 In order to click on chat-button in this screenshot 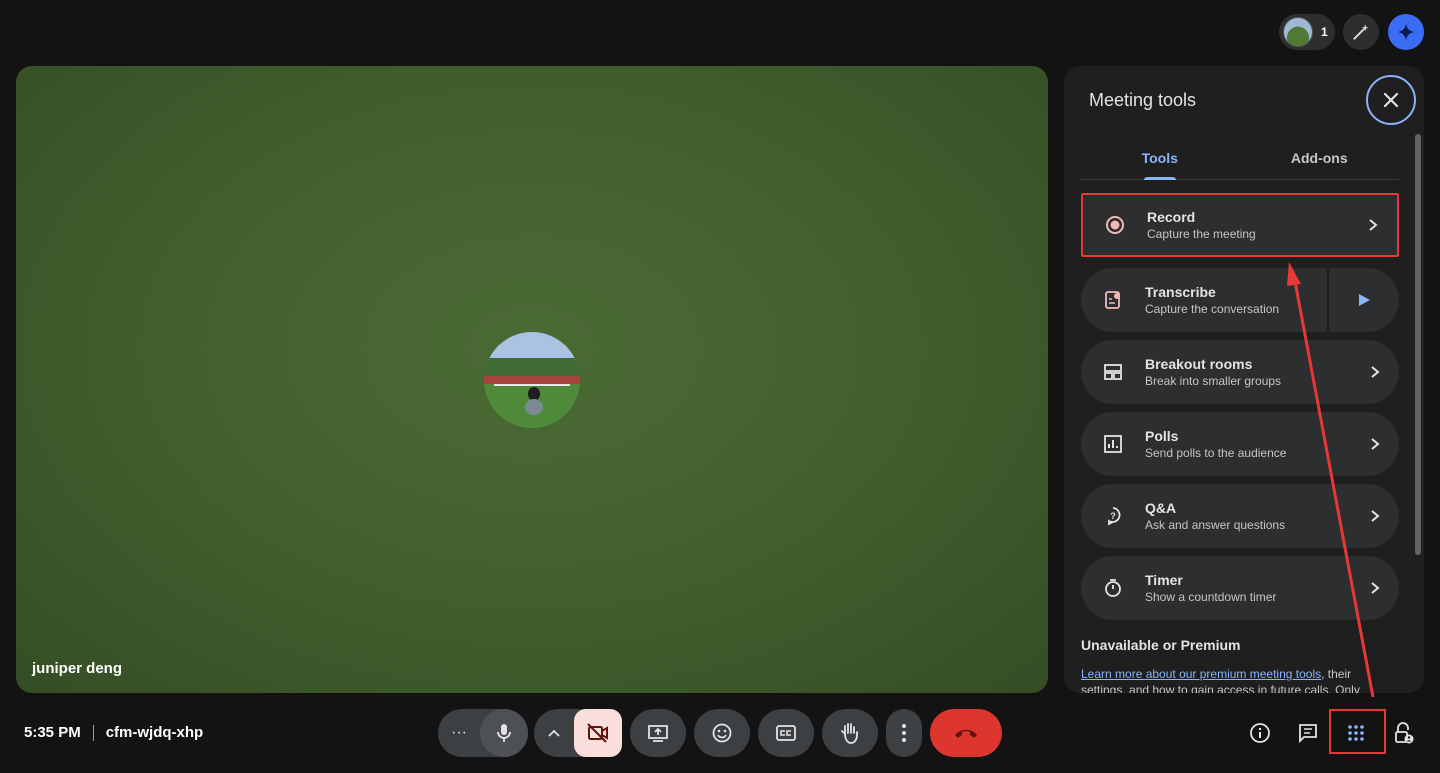, I will do `click(1308, 733)`.